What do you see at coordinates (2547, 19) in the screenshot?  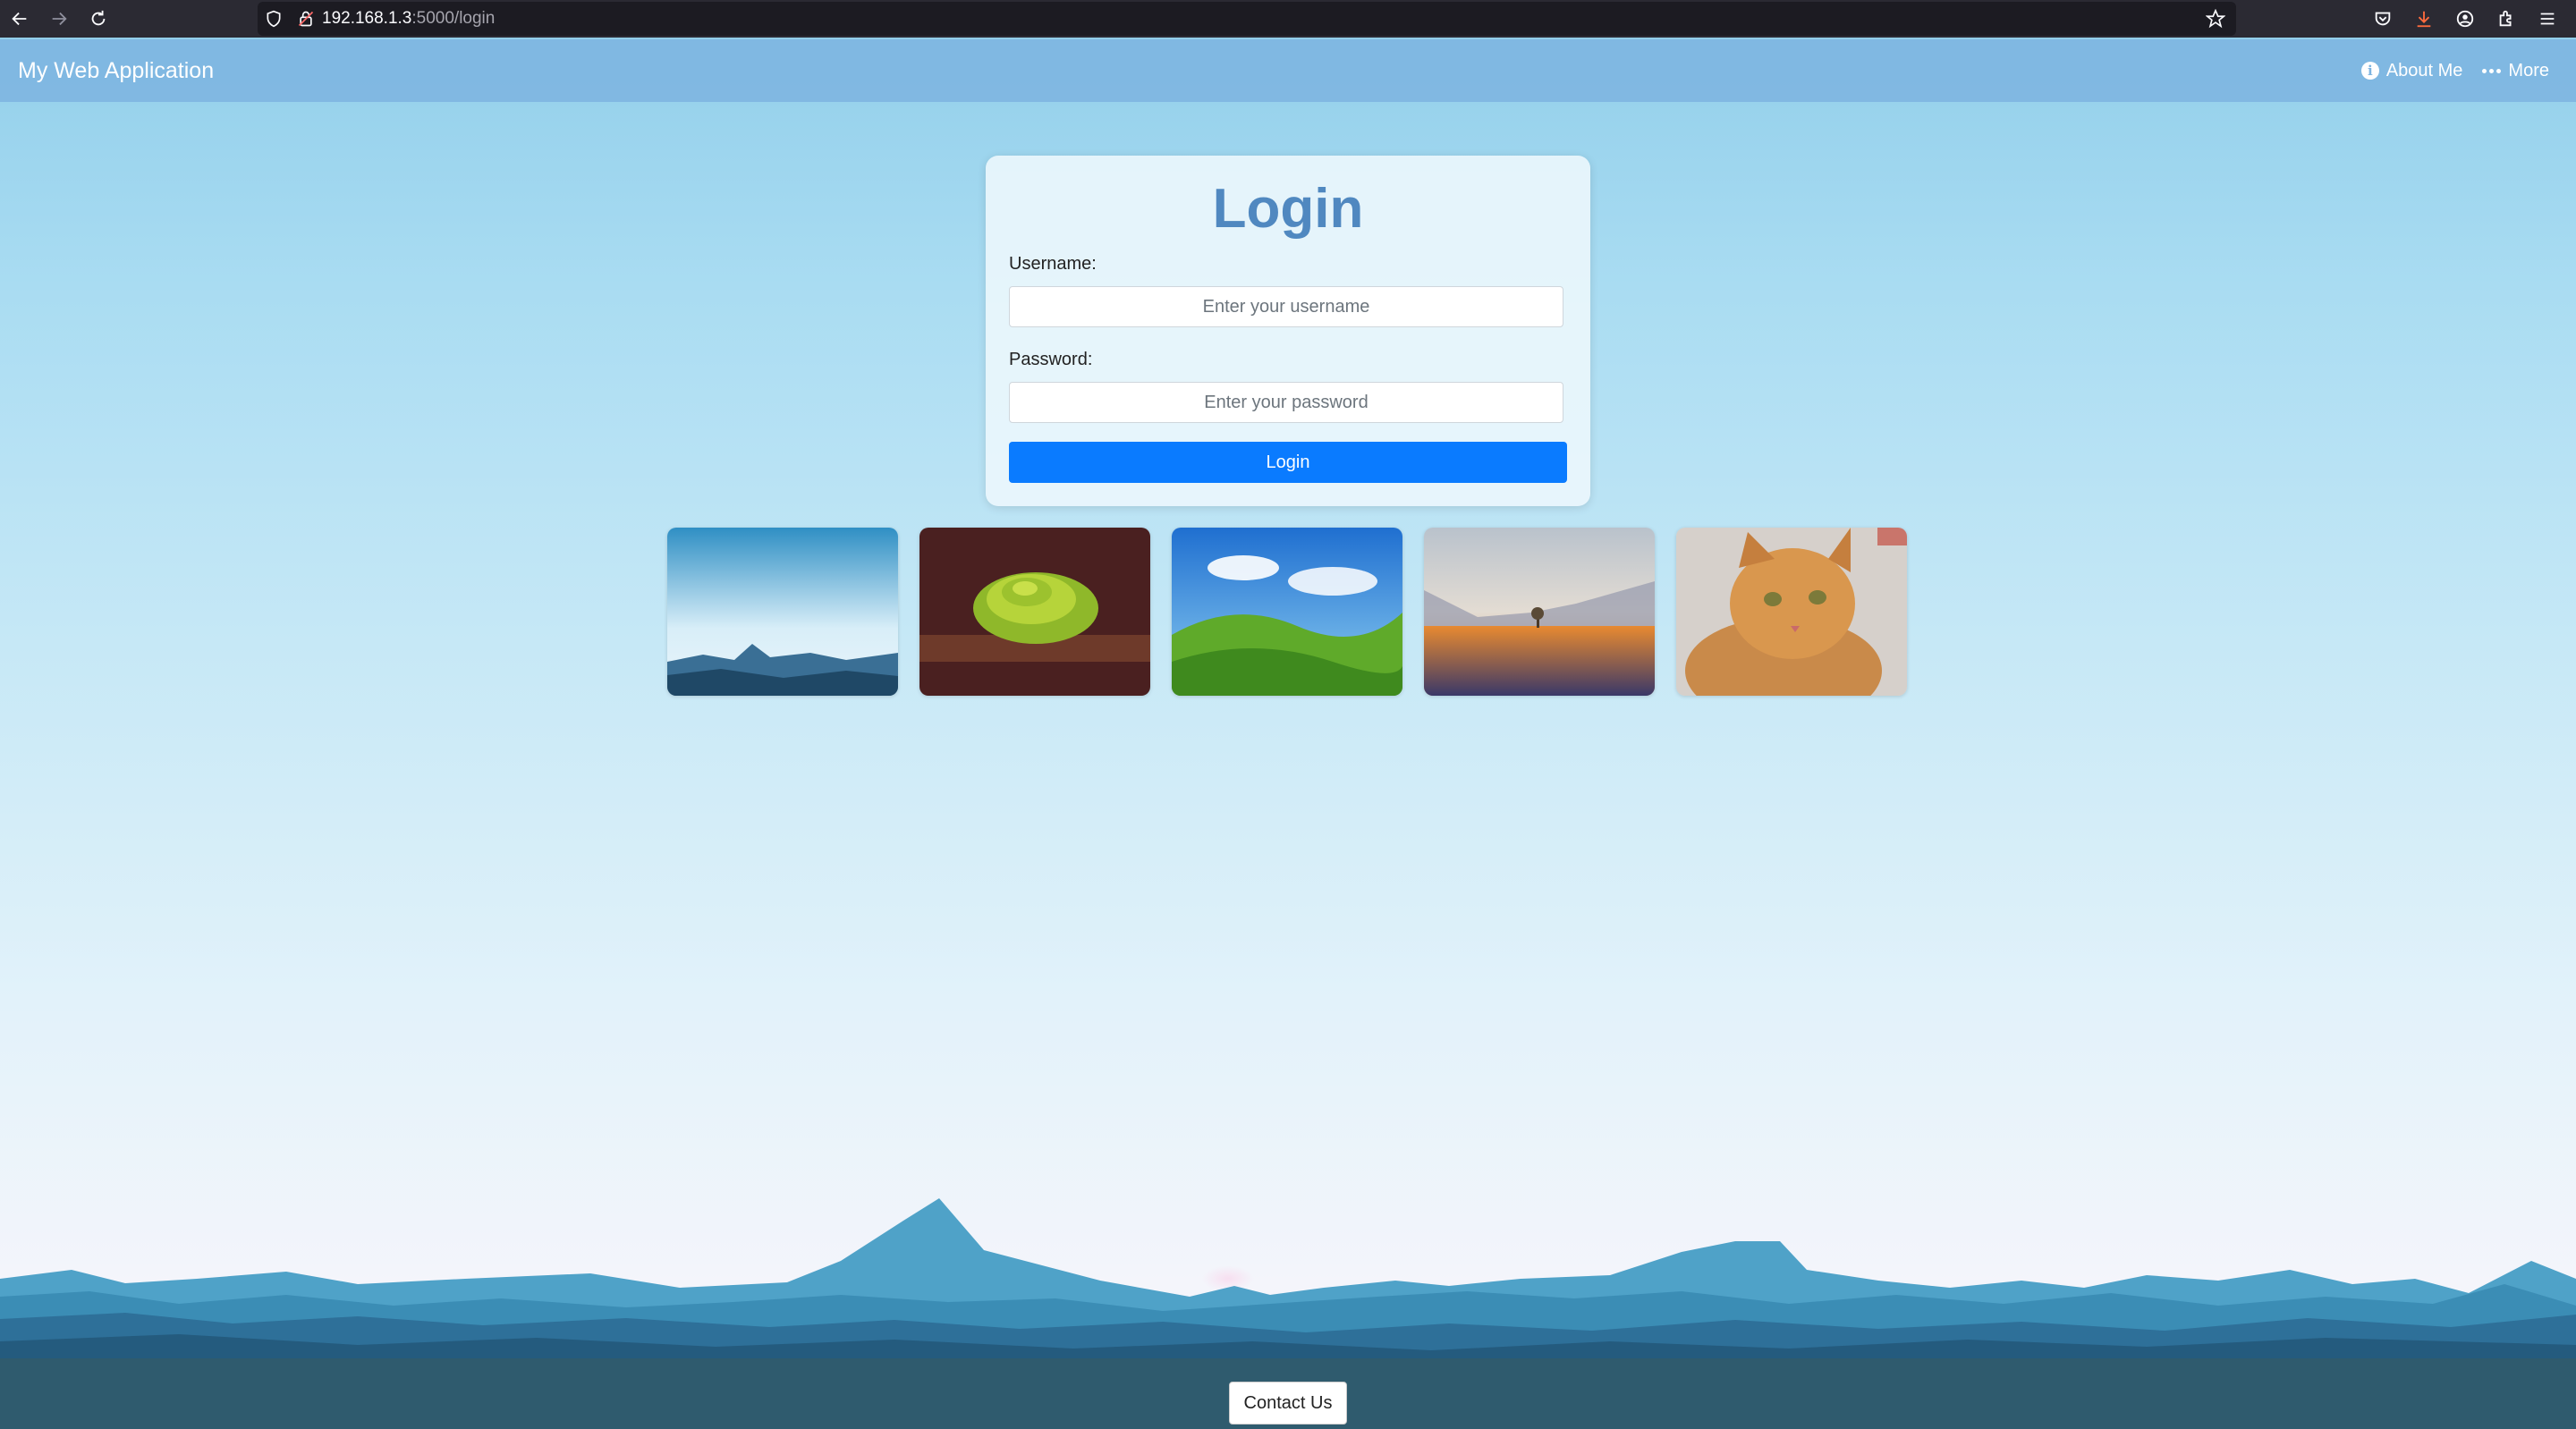 I see `hamburger-menu-icon` at bounding box center [2547, 19].